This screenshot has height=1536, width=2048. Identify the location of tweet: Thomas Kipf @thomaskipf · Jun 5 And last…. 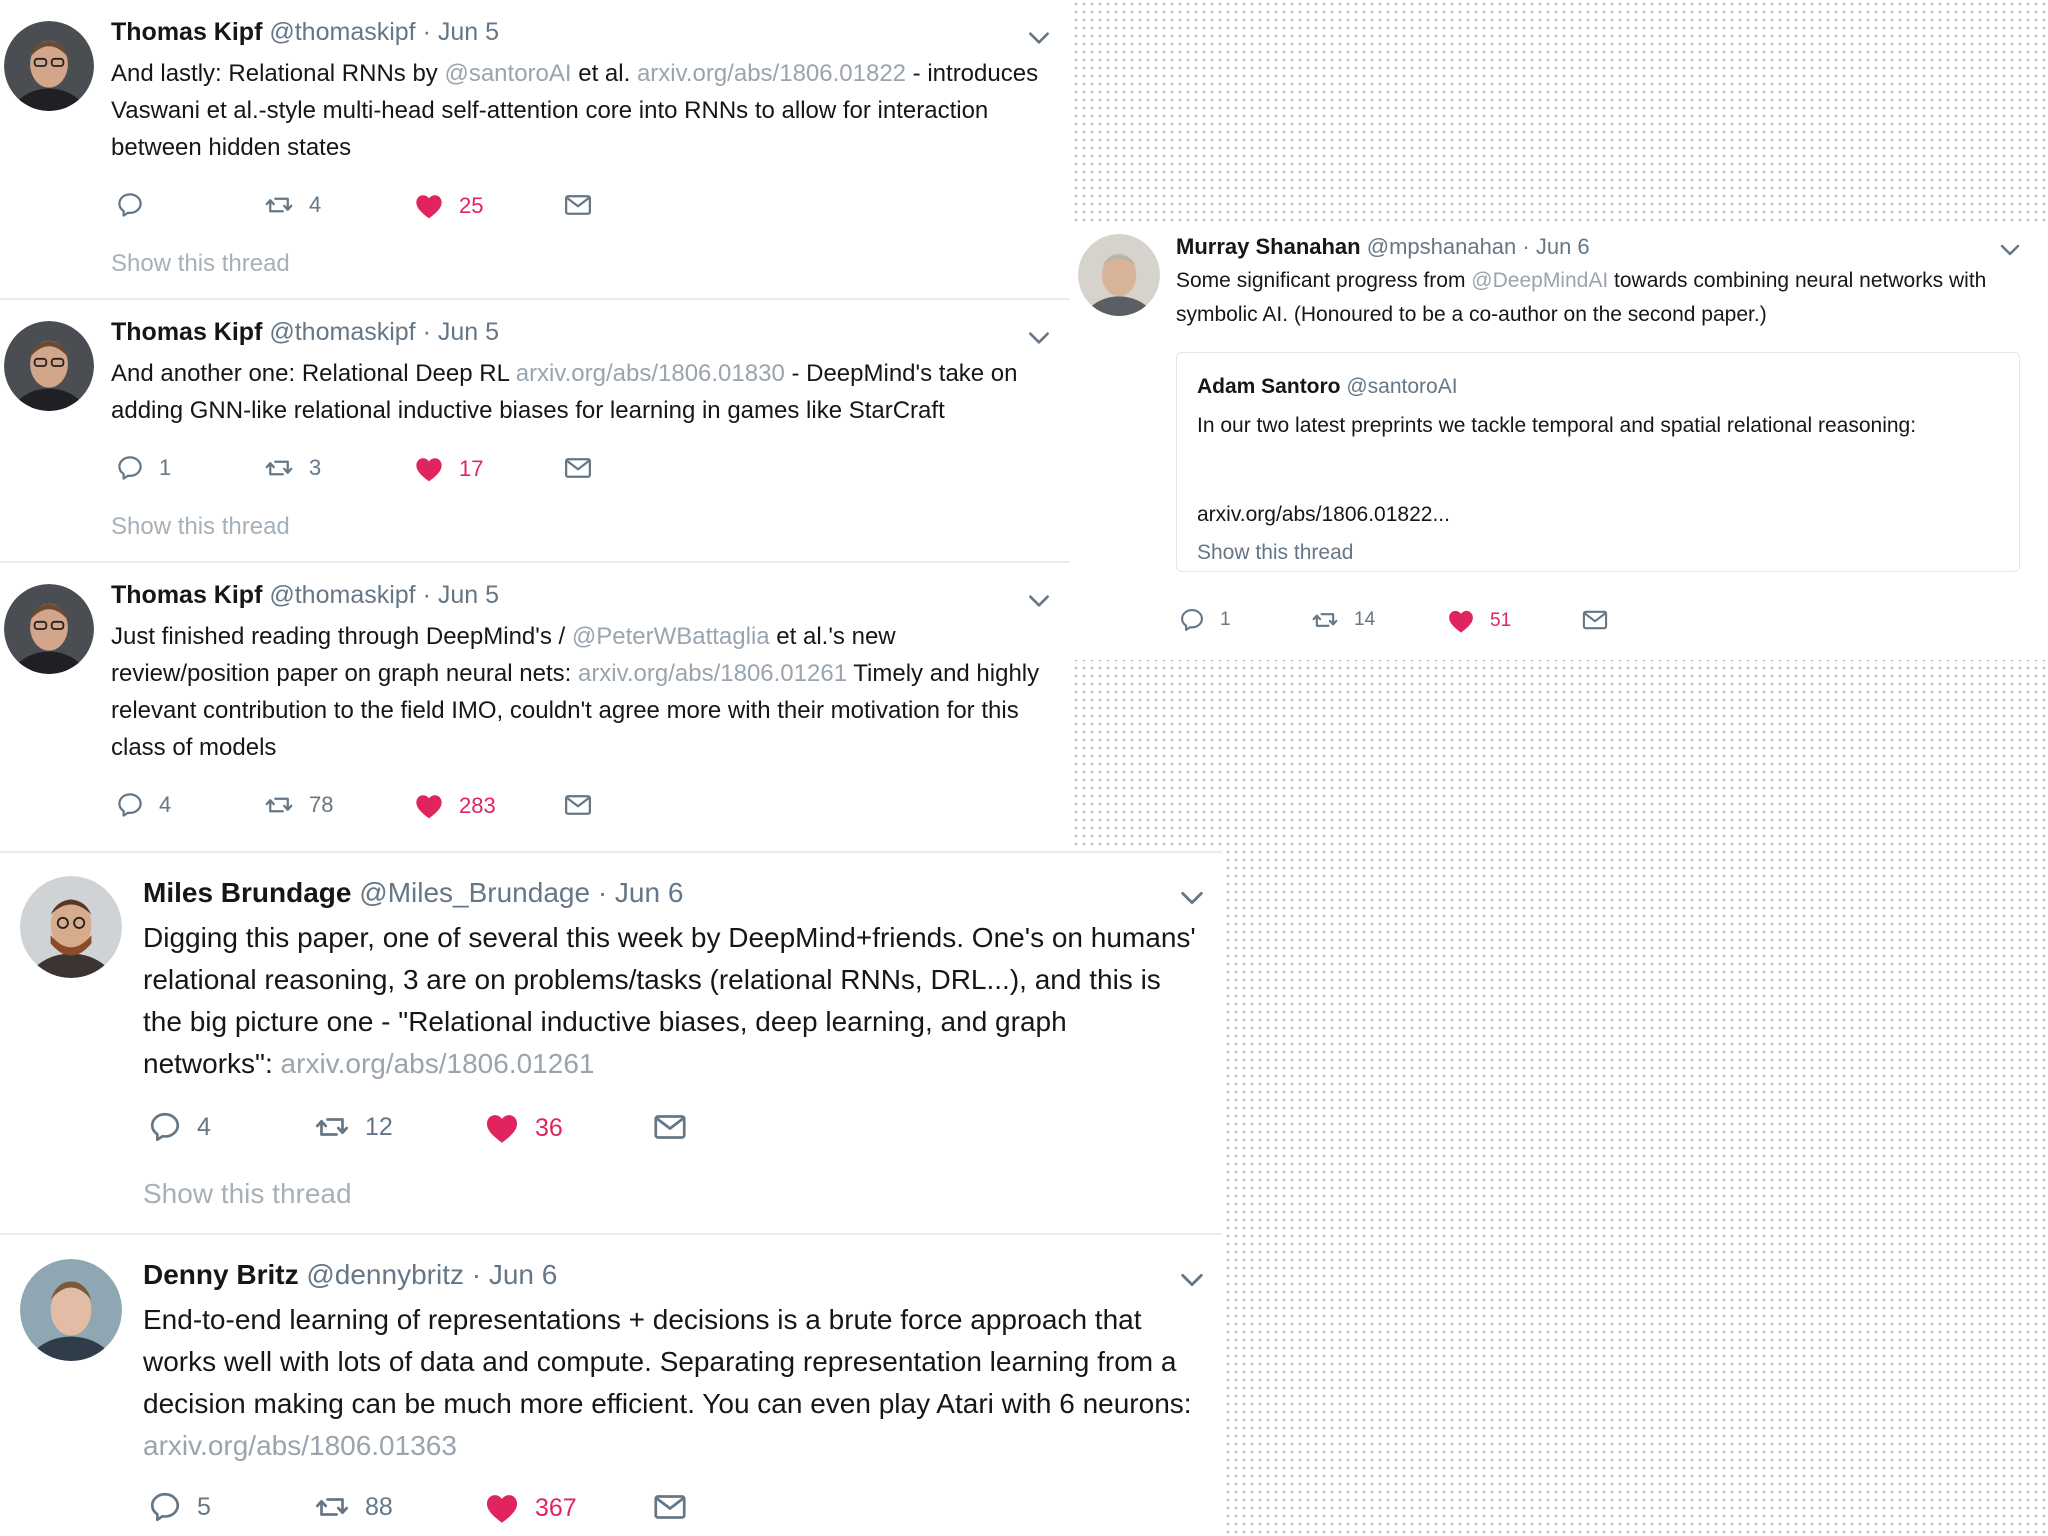
(536, 149).